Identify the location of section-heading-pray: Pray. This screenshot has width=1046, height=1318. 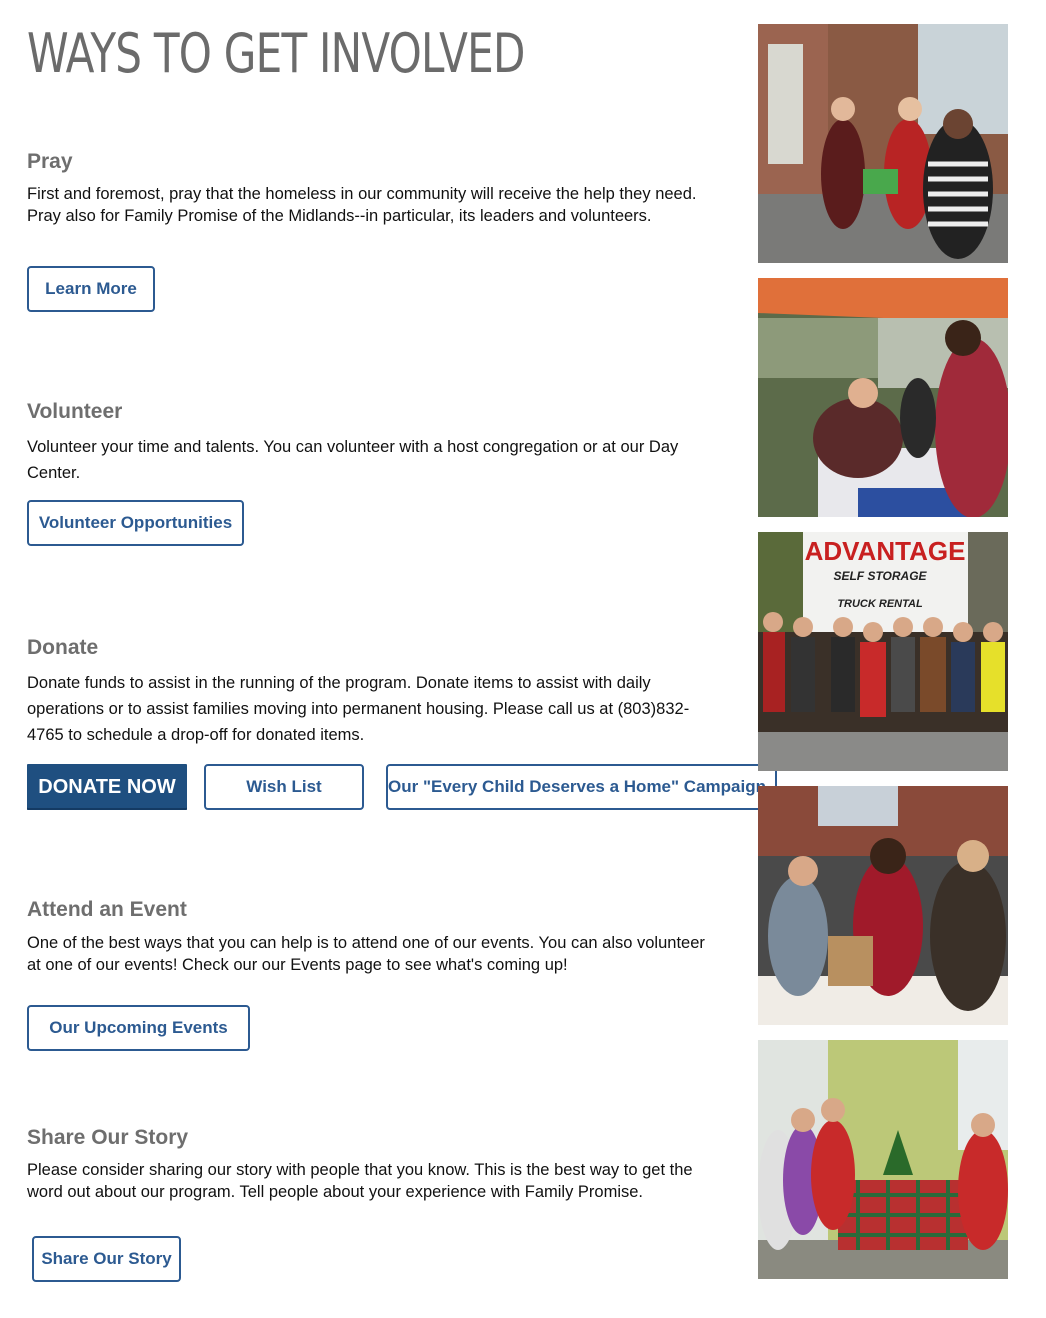
(50, 161).